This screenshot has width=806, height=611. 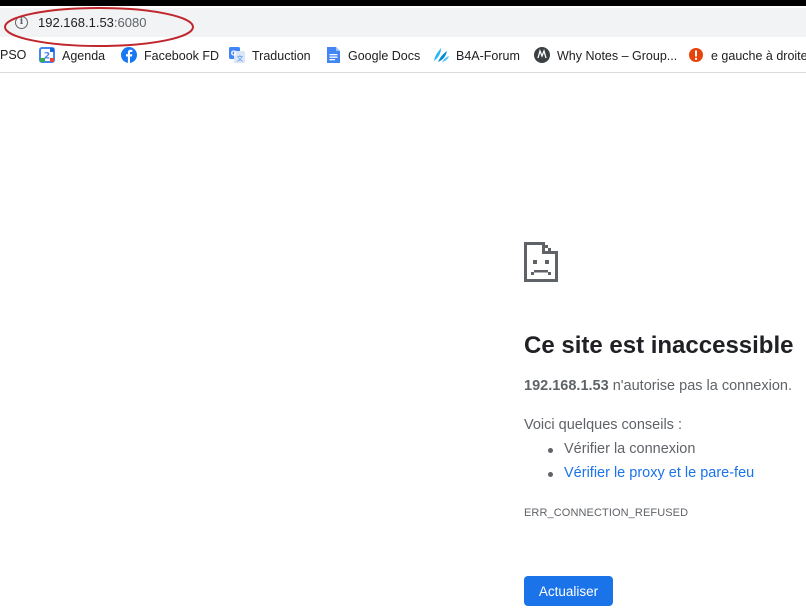 What do you see at coordinates (403, 22) in the screenshot?
I see `address-bar: i 192.168.1.53:6080` at bounding box center [403, 22].